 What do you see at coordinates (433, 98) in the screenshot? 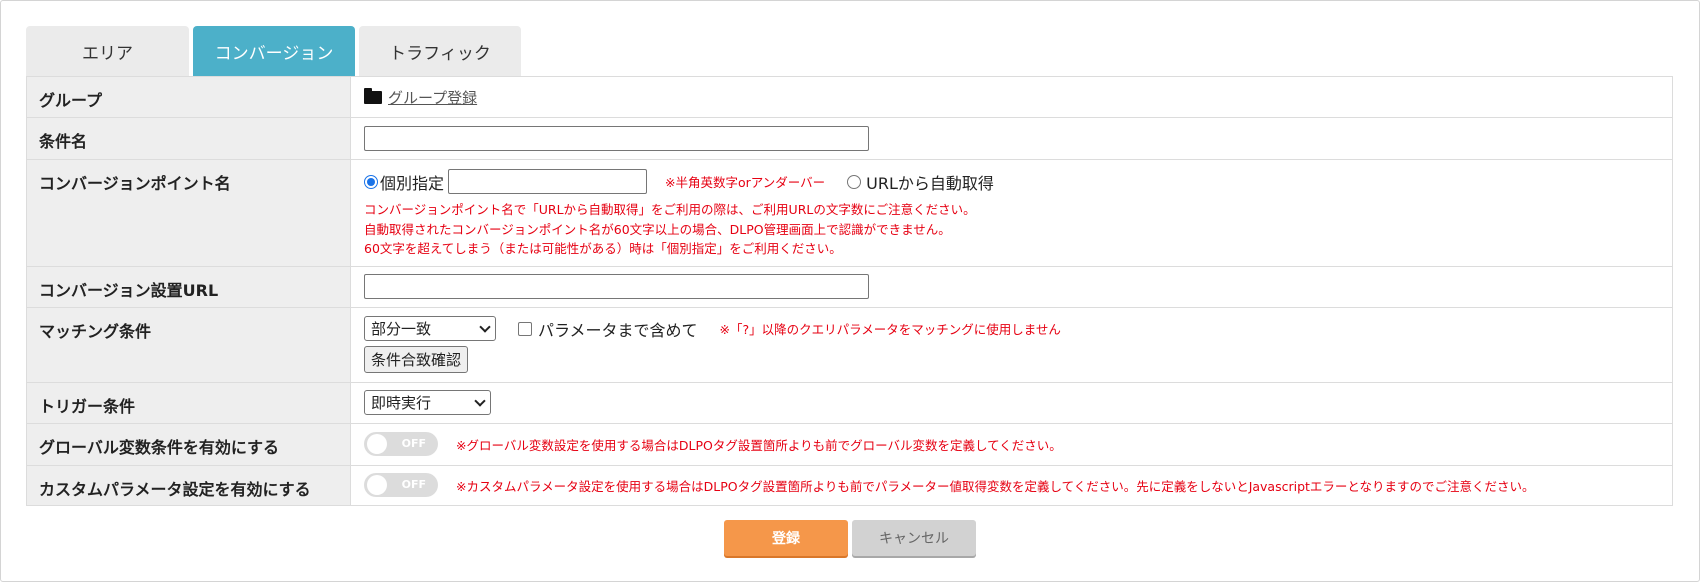
I see `group-register-link-text: グループ登録` at bounding box center [433, 98].